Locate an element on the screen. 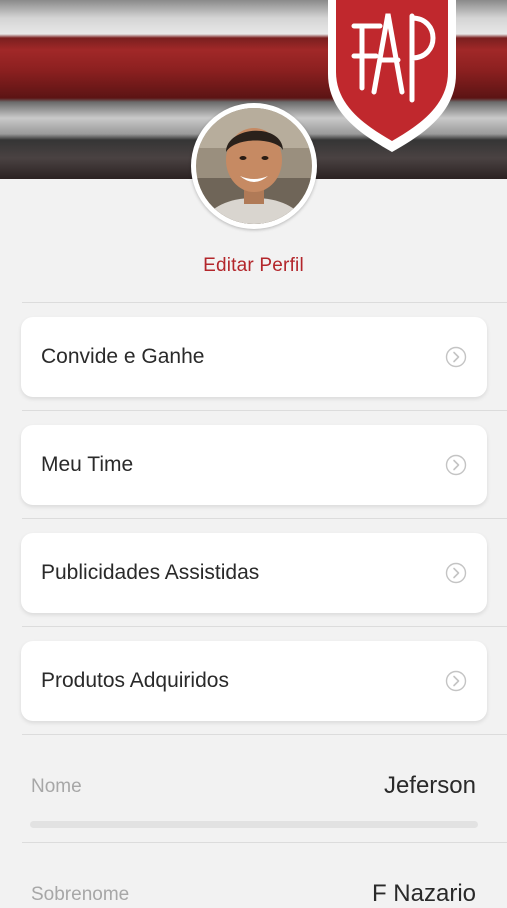 This screenshot has width=507, height=908. menu-item-label: Convide e Ganhe is located at coordinates (123, 356).